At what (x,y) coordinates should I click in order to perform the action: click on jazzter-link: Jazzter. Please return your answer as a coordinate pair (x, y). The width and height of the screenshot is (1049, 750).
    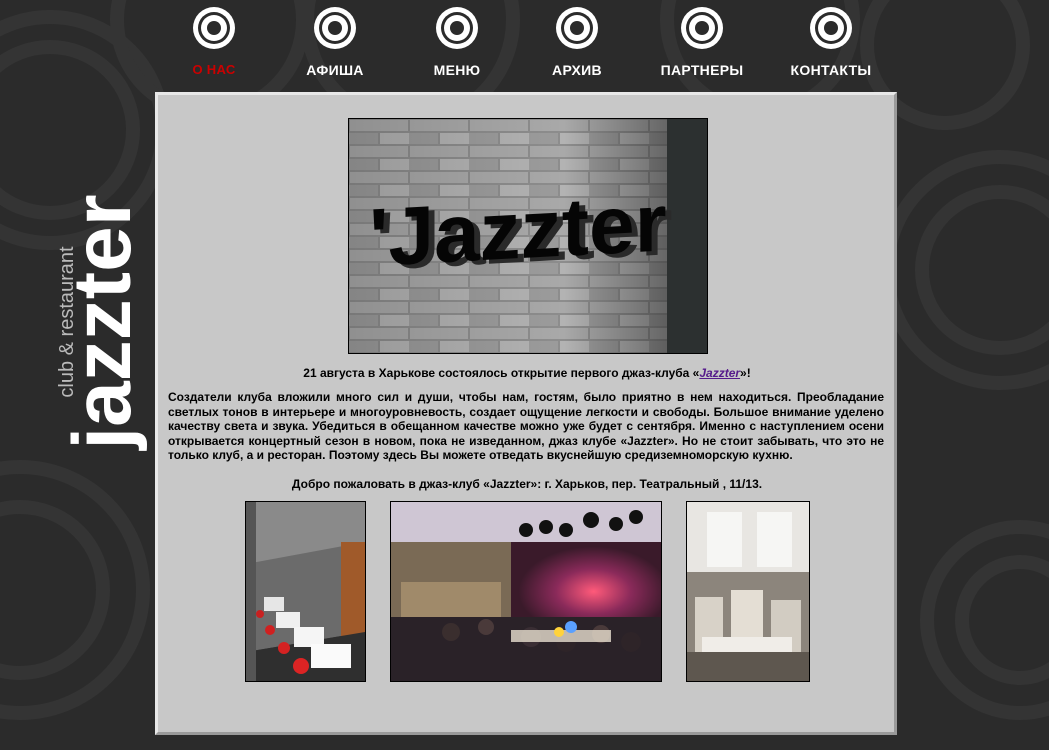
    Looking at the image, I should click on (719, 373).